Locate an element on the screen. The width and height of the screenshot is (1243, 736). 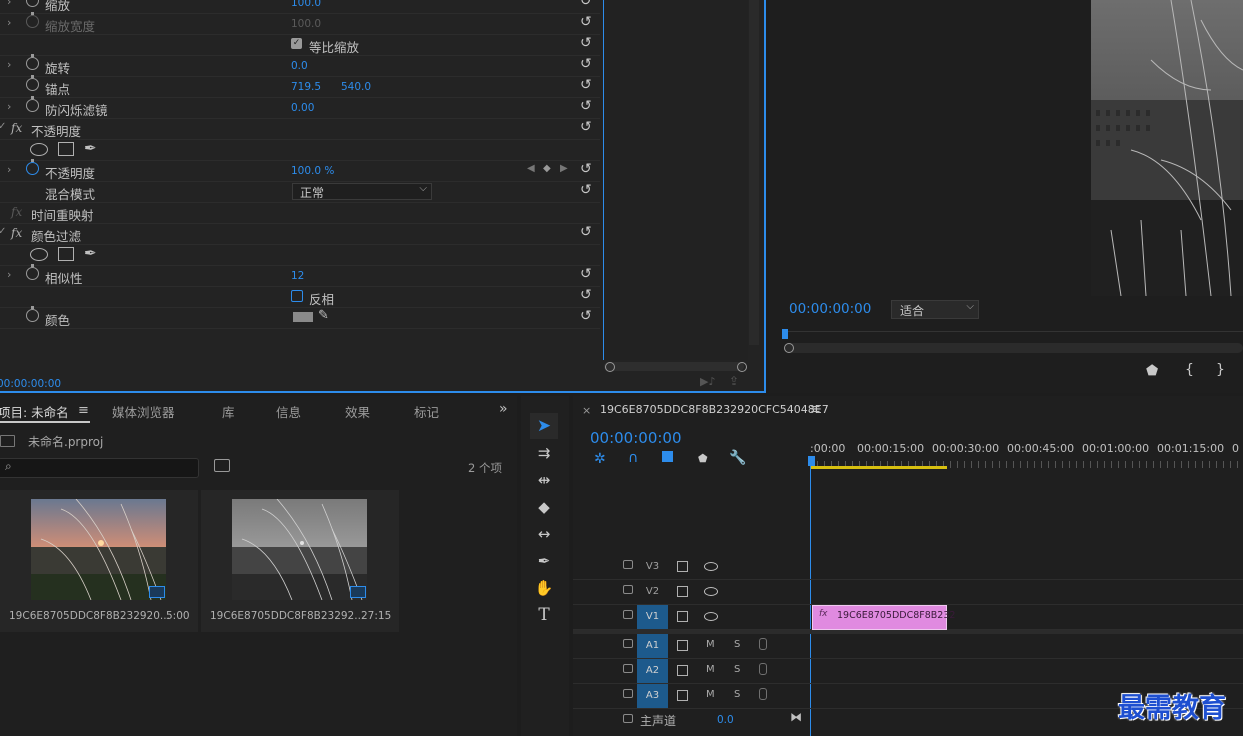
track-label: V2 is located at coordinates (652, 592).